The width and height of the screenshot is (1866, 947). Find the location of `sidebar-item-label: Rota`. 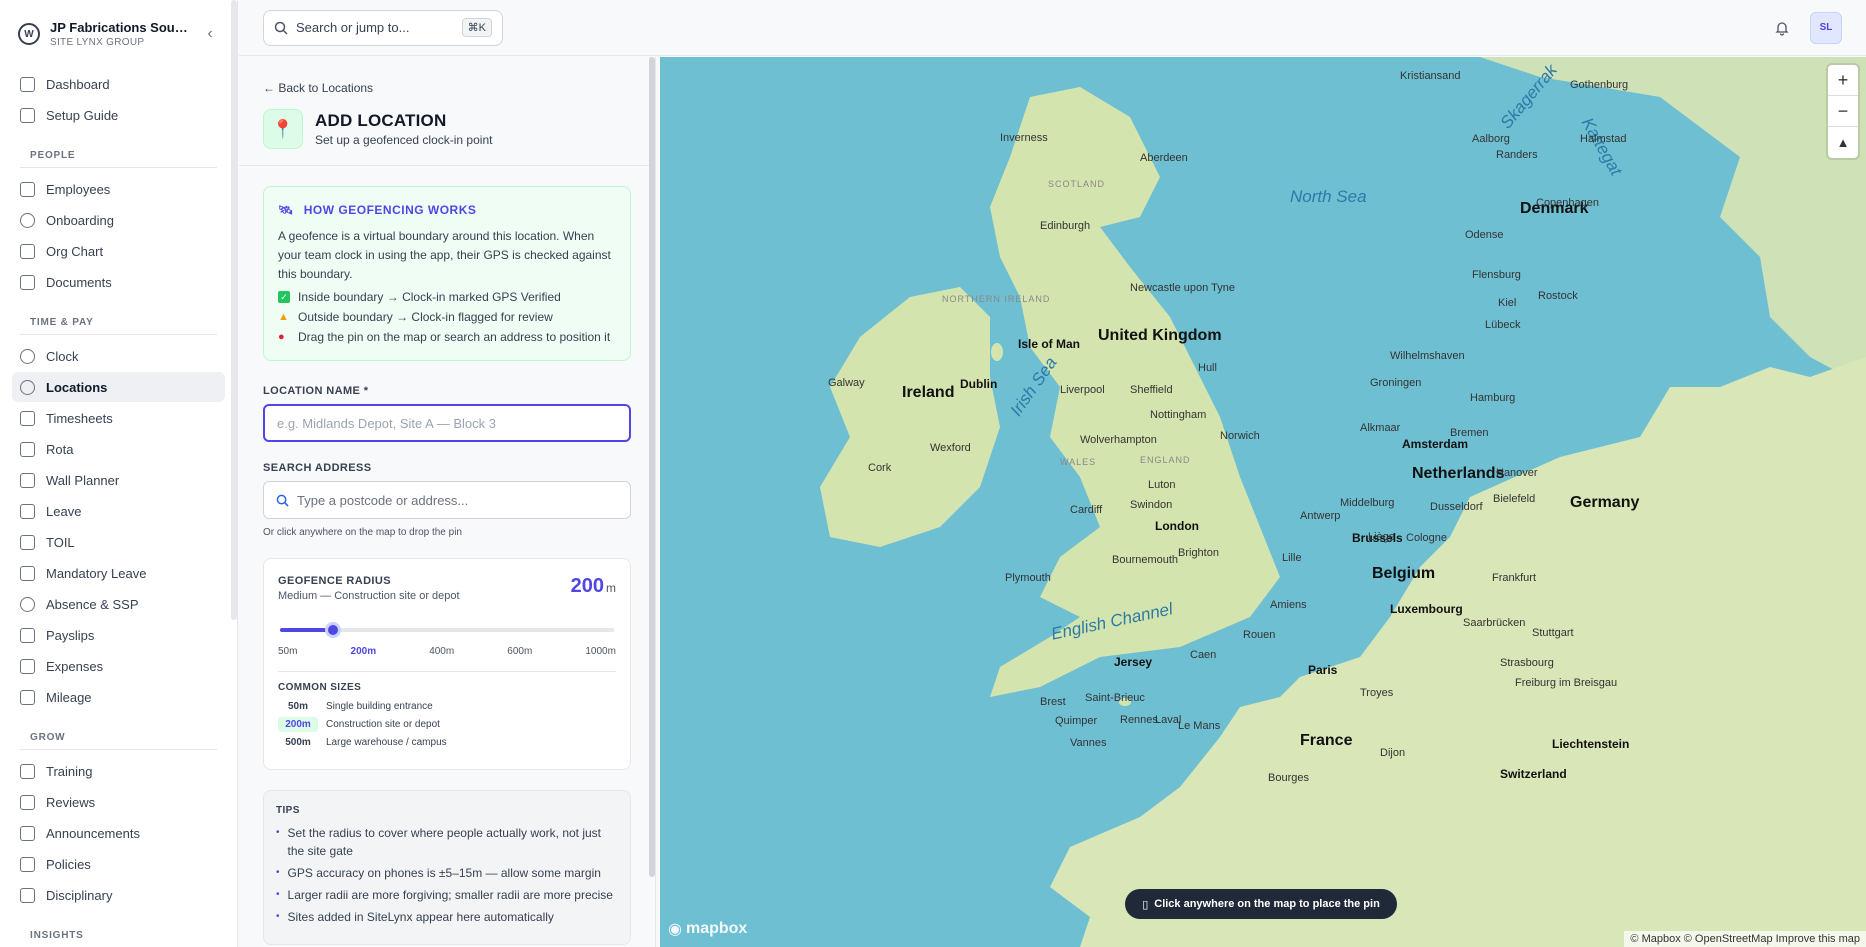

sidebar-item-label: Rota is located at coordinates (60, 449).